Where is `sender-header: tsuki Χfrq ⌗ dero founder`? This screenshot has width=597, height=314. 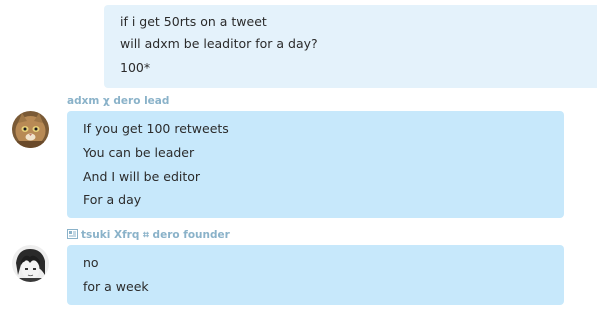 sender-header: tsuki Χfrq ⌗ dero founder is located at coordinates (148, 236).